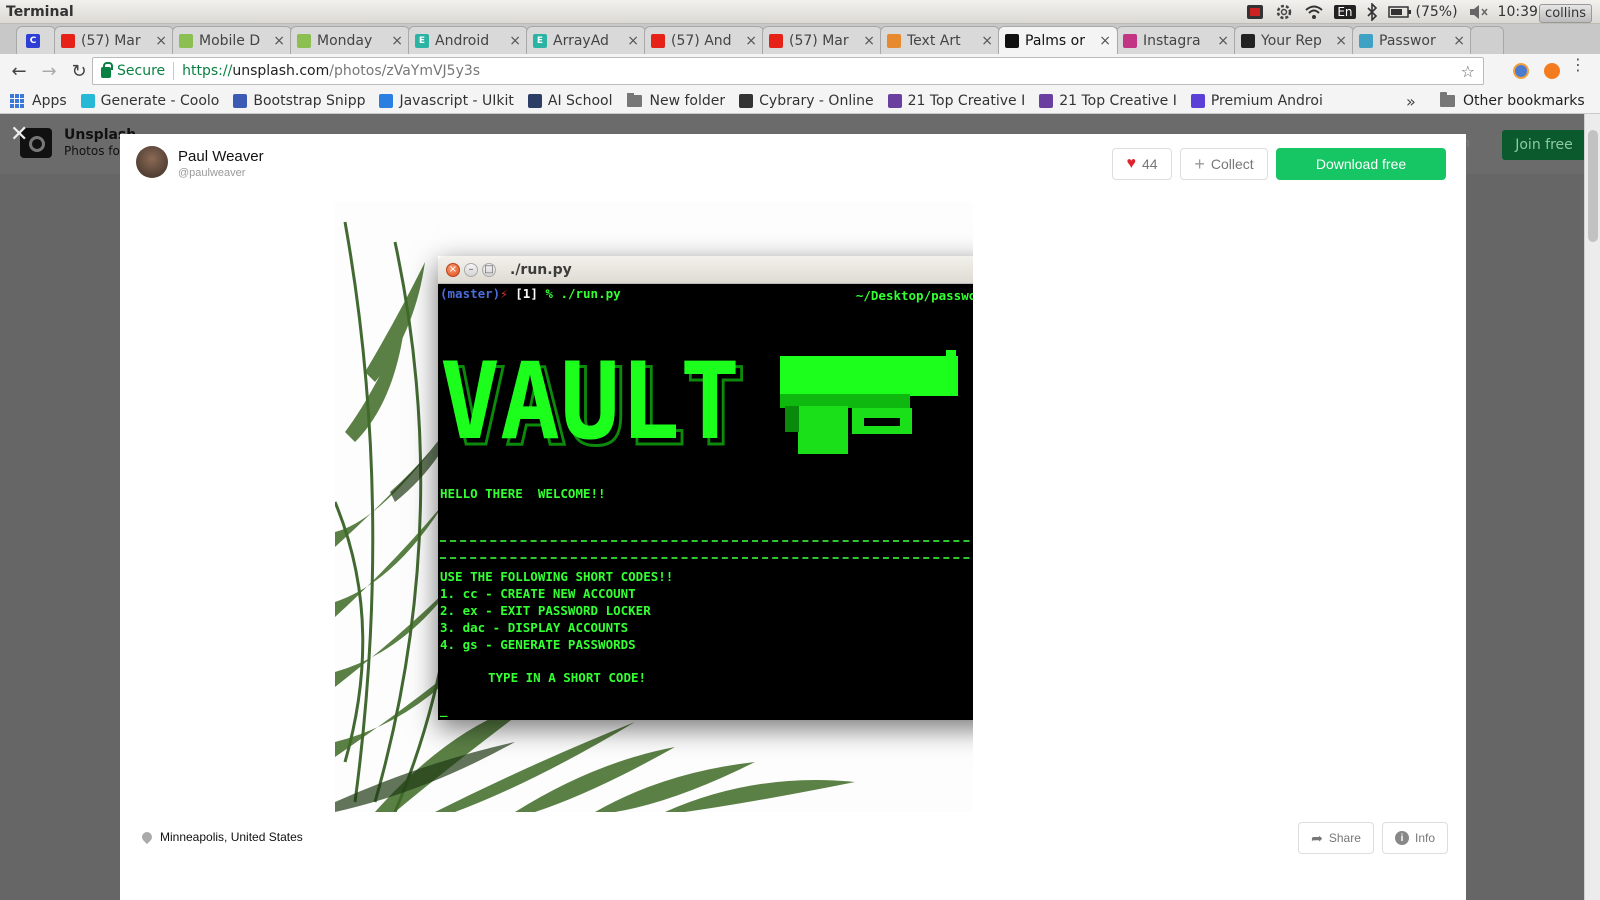  I want to click on author-name: Paul Weaver, so click(221, 156).